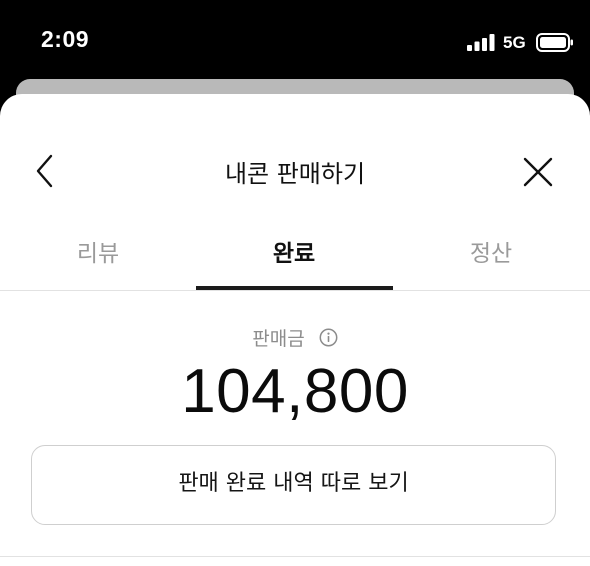 Image resolution: width=590 pixels, height=566 pixels. I want to click on tab-settlement: 정산, so click(491, 251).